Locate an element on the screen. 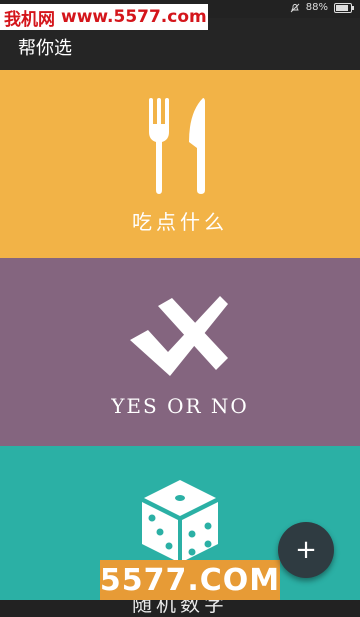 Image resolution: width=360 pixels, height=617 pixels. watermark-top: 我机网 www.5577.com is located at coordinates (104, 17).